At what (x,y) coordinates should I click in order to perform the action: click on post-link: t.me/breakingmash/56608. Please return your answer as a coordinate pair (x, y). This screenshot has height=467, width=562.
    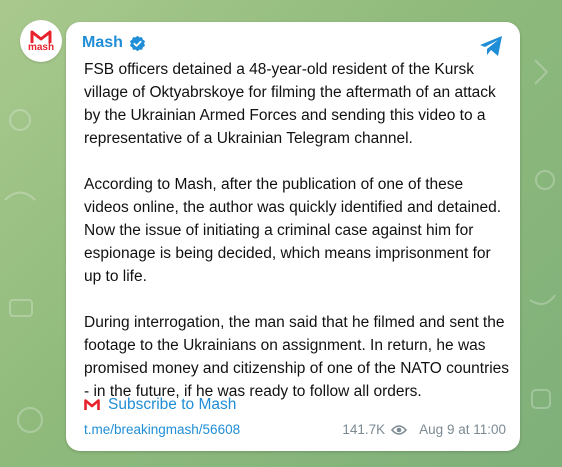
    Looking at the image, I should click on (162, 429).